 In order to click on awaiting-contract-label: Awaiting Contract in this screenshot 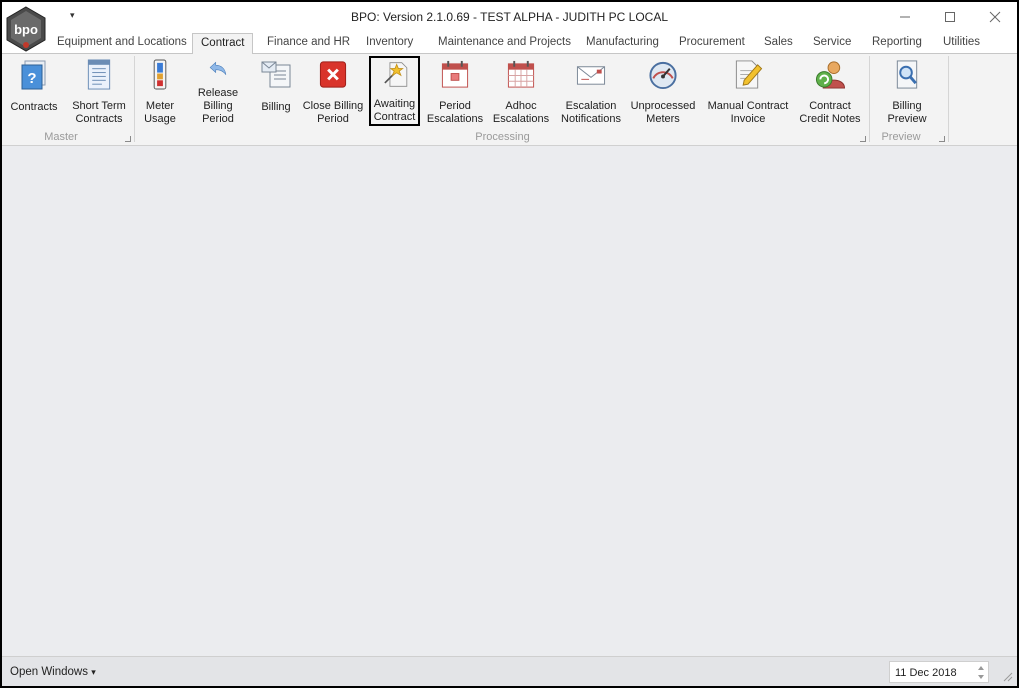, I will do `click(394, 110)`.